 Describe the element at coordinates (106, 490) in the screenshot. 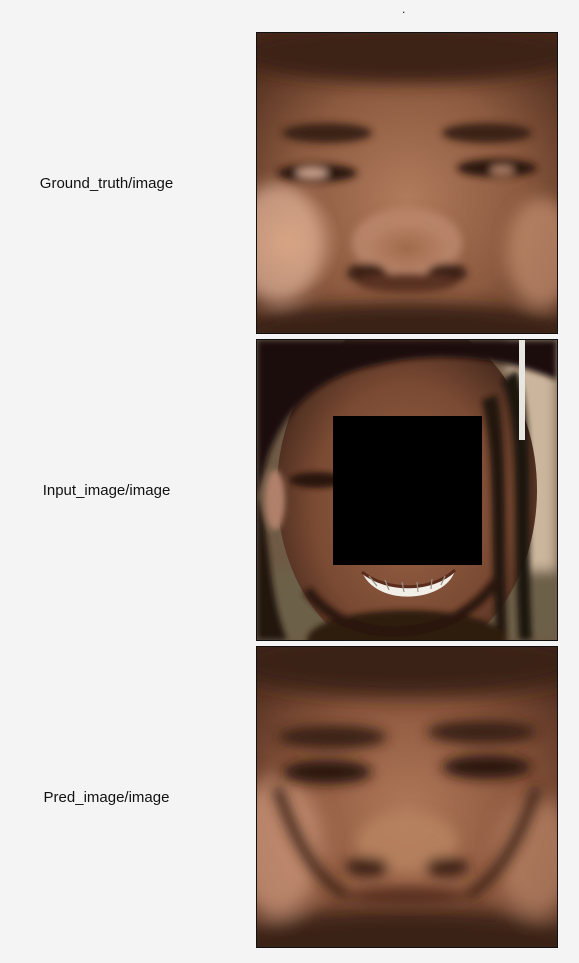

I see `row-label-input-image: Input_image/image` at that location.